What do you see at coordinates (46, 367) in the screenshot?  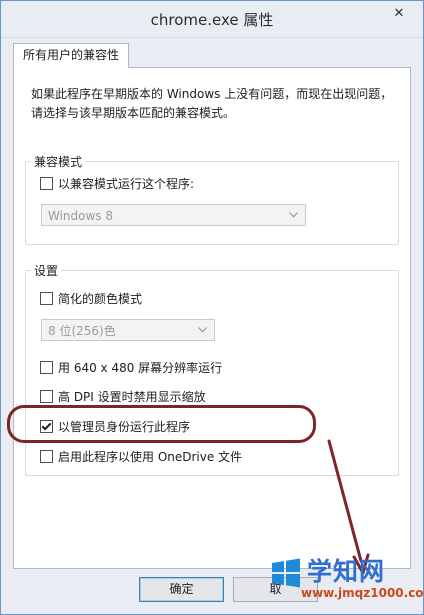 I see `resolution-640-checkbox` at bounding box center [46, 367].